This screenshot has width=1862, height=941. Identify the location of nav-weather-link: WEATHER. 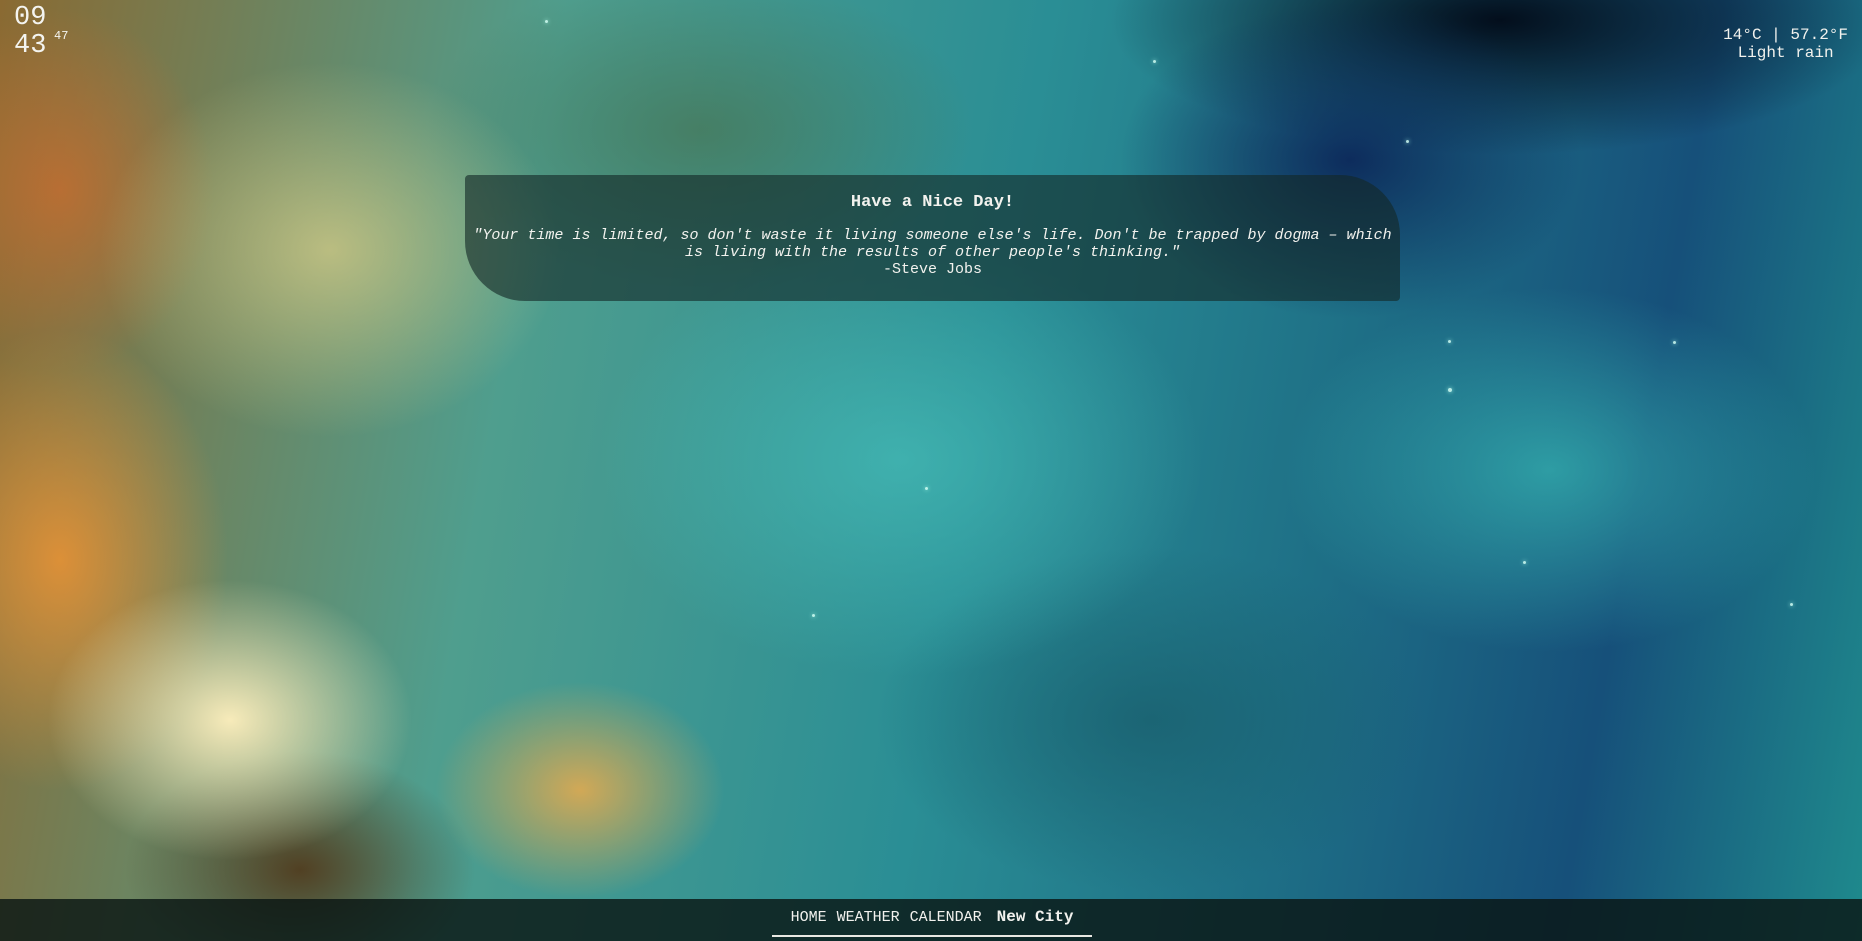
(868, 917).